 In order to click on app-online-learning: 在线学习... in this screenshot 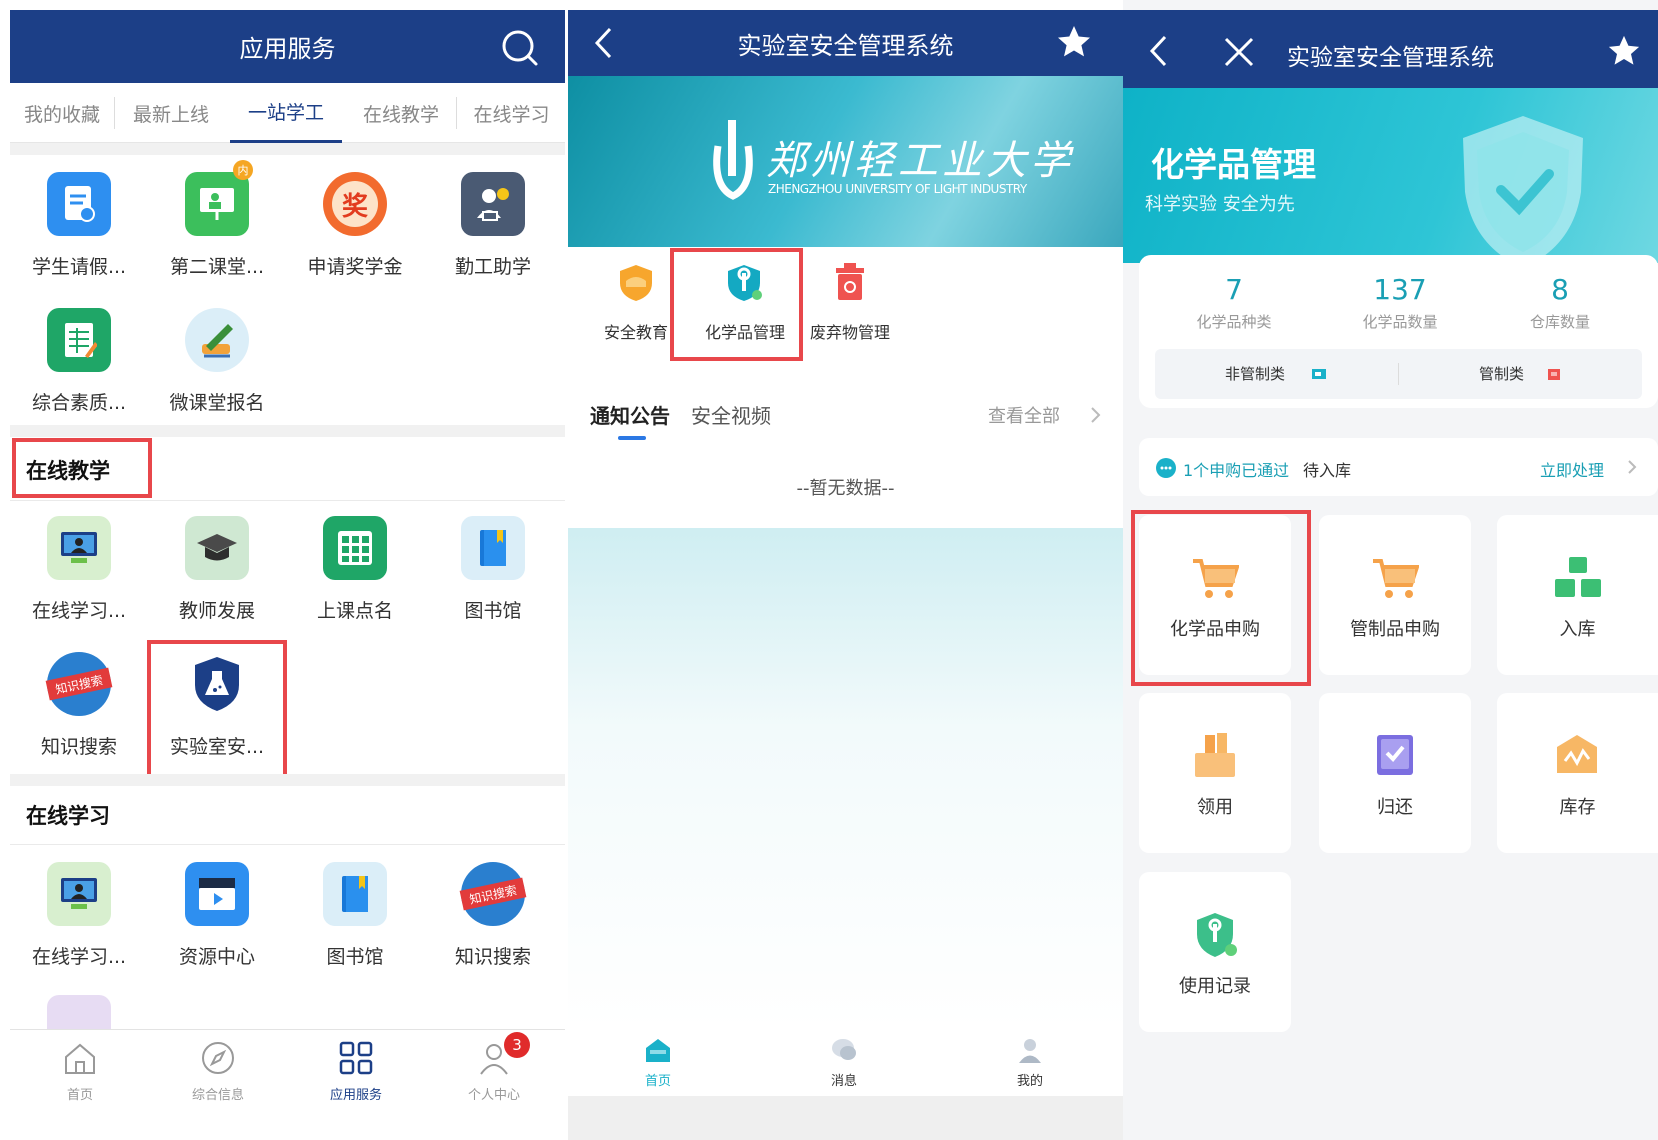, I will do `click(79, 566)`.